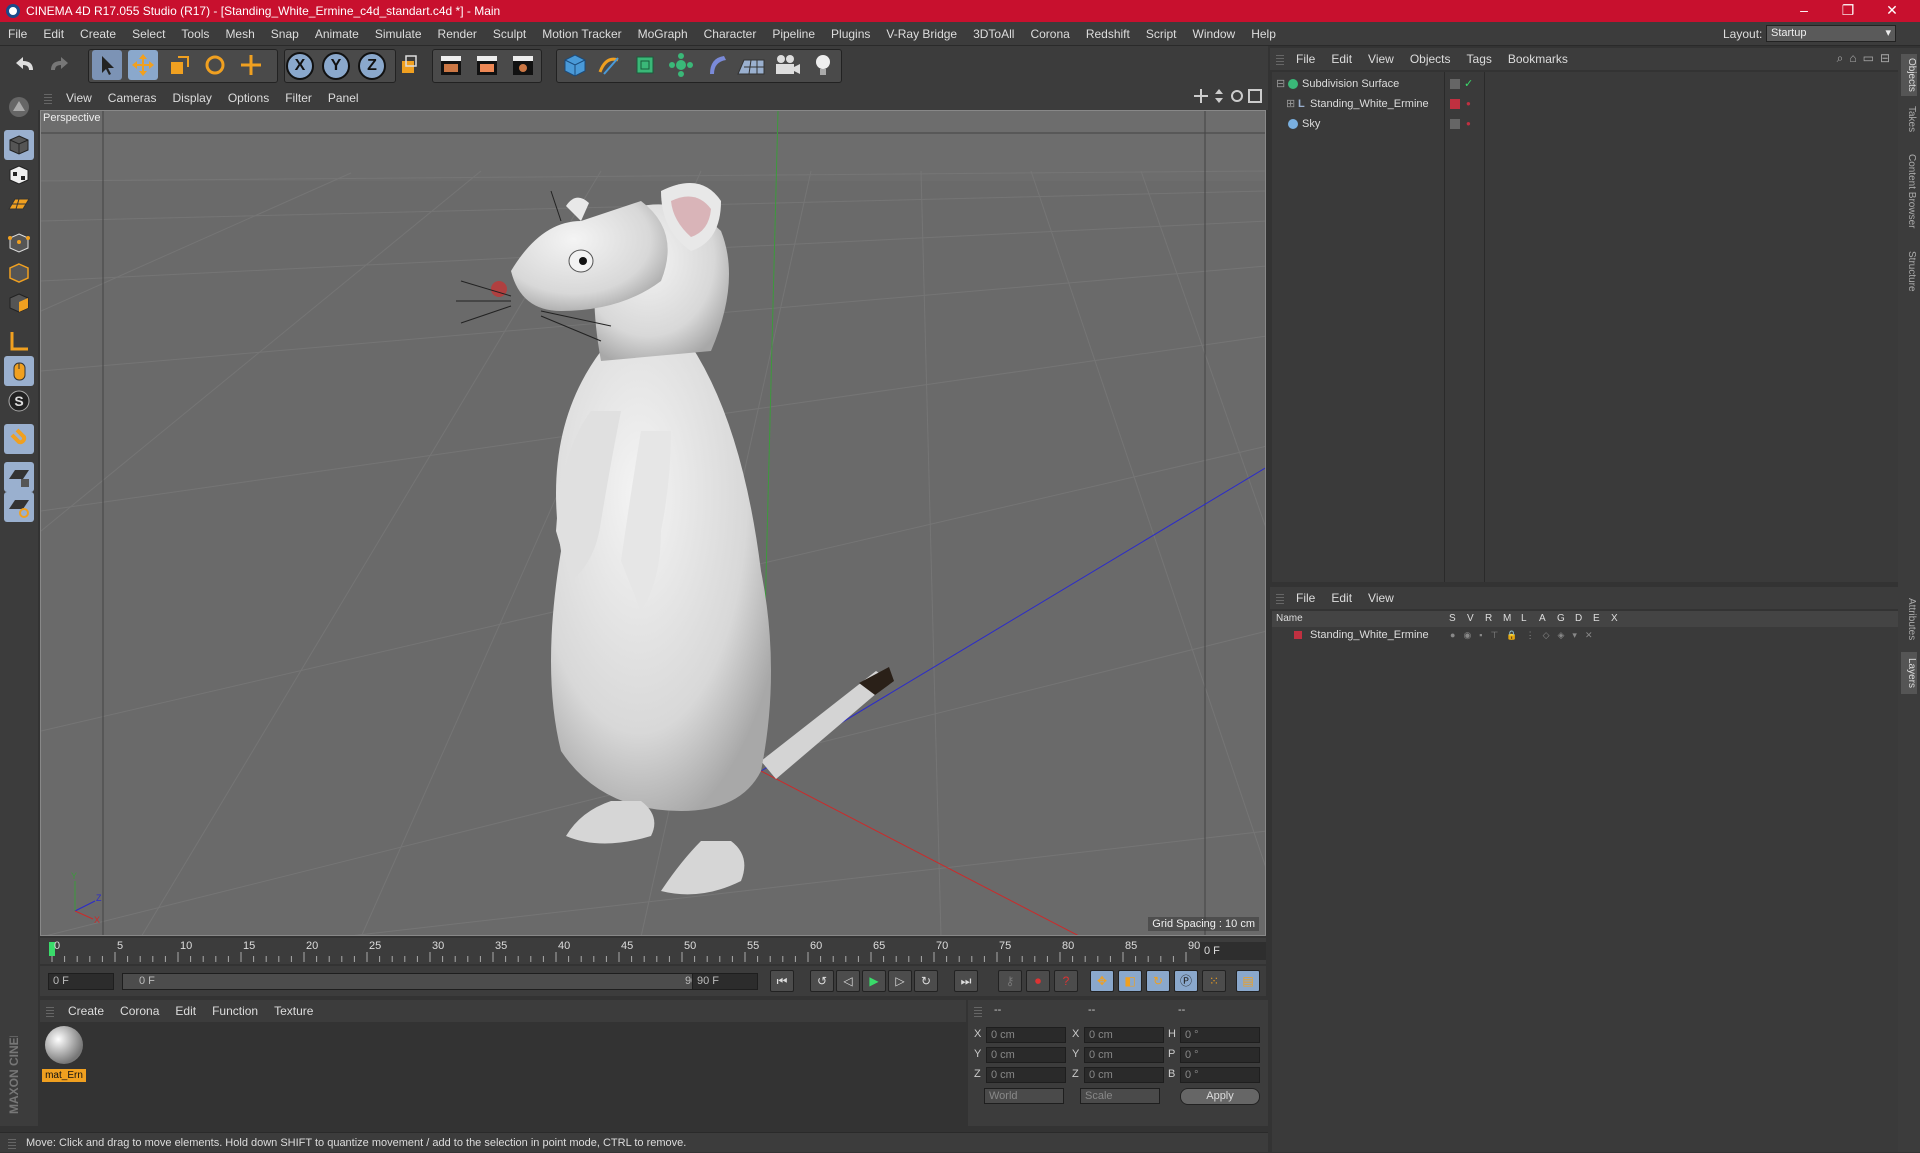  What do you see at coordinates (1248, 981) in the screenshot?
I see `timeline-window-button: ▤` at bounding box center [1248, 981].